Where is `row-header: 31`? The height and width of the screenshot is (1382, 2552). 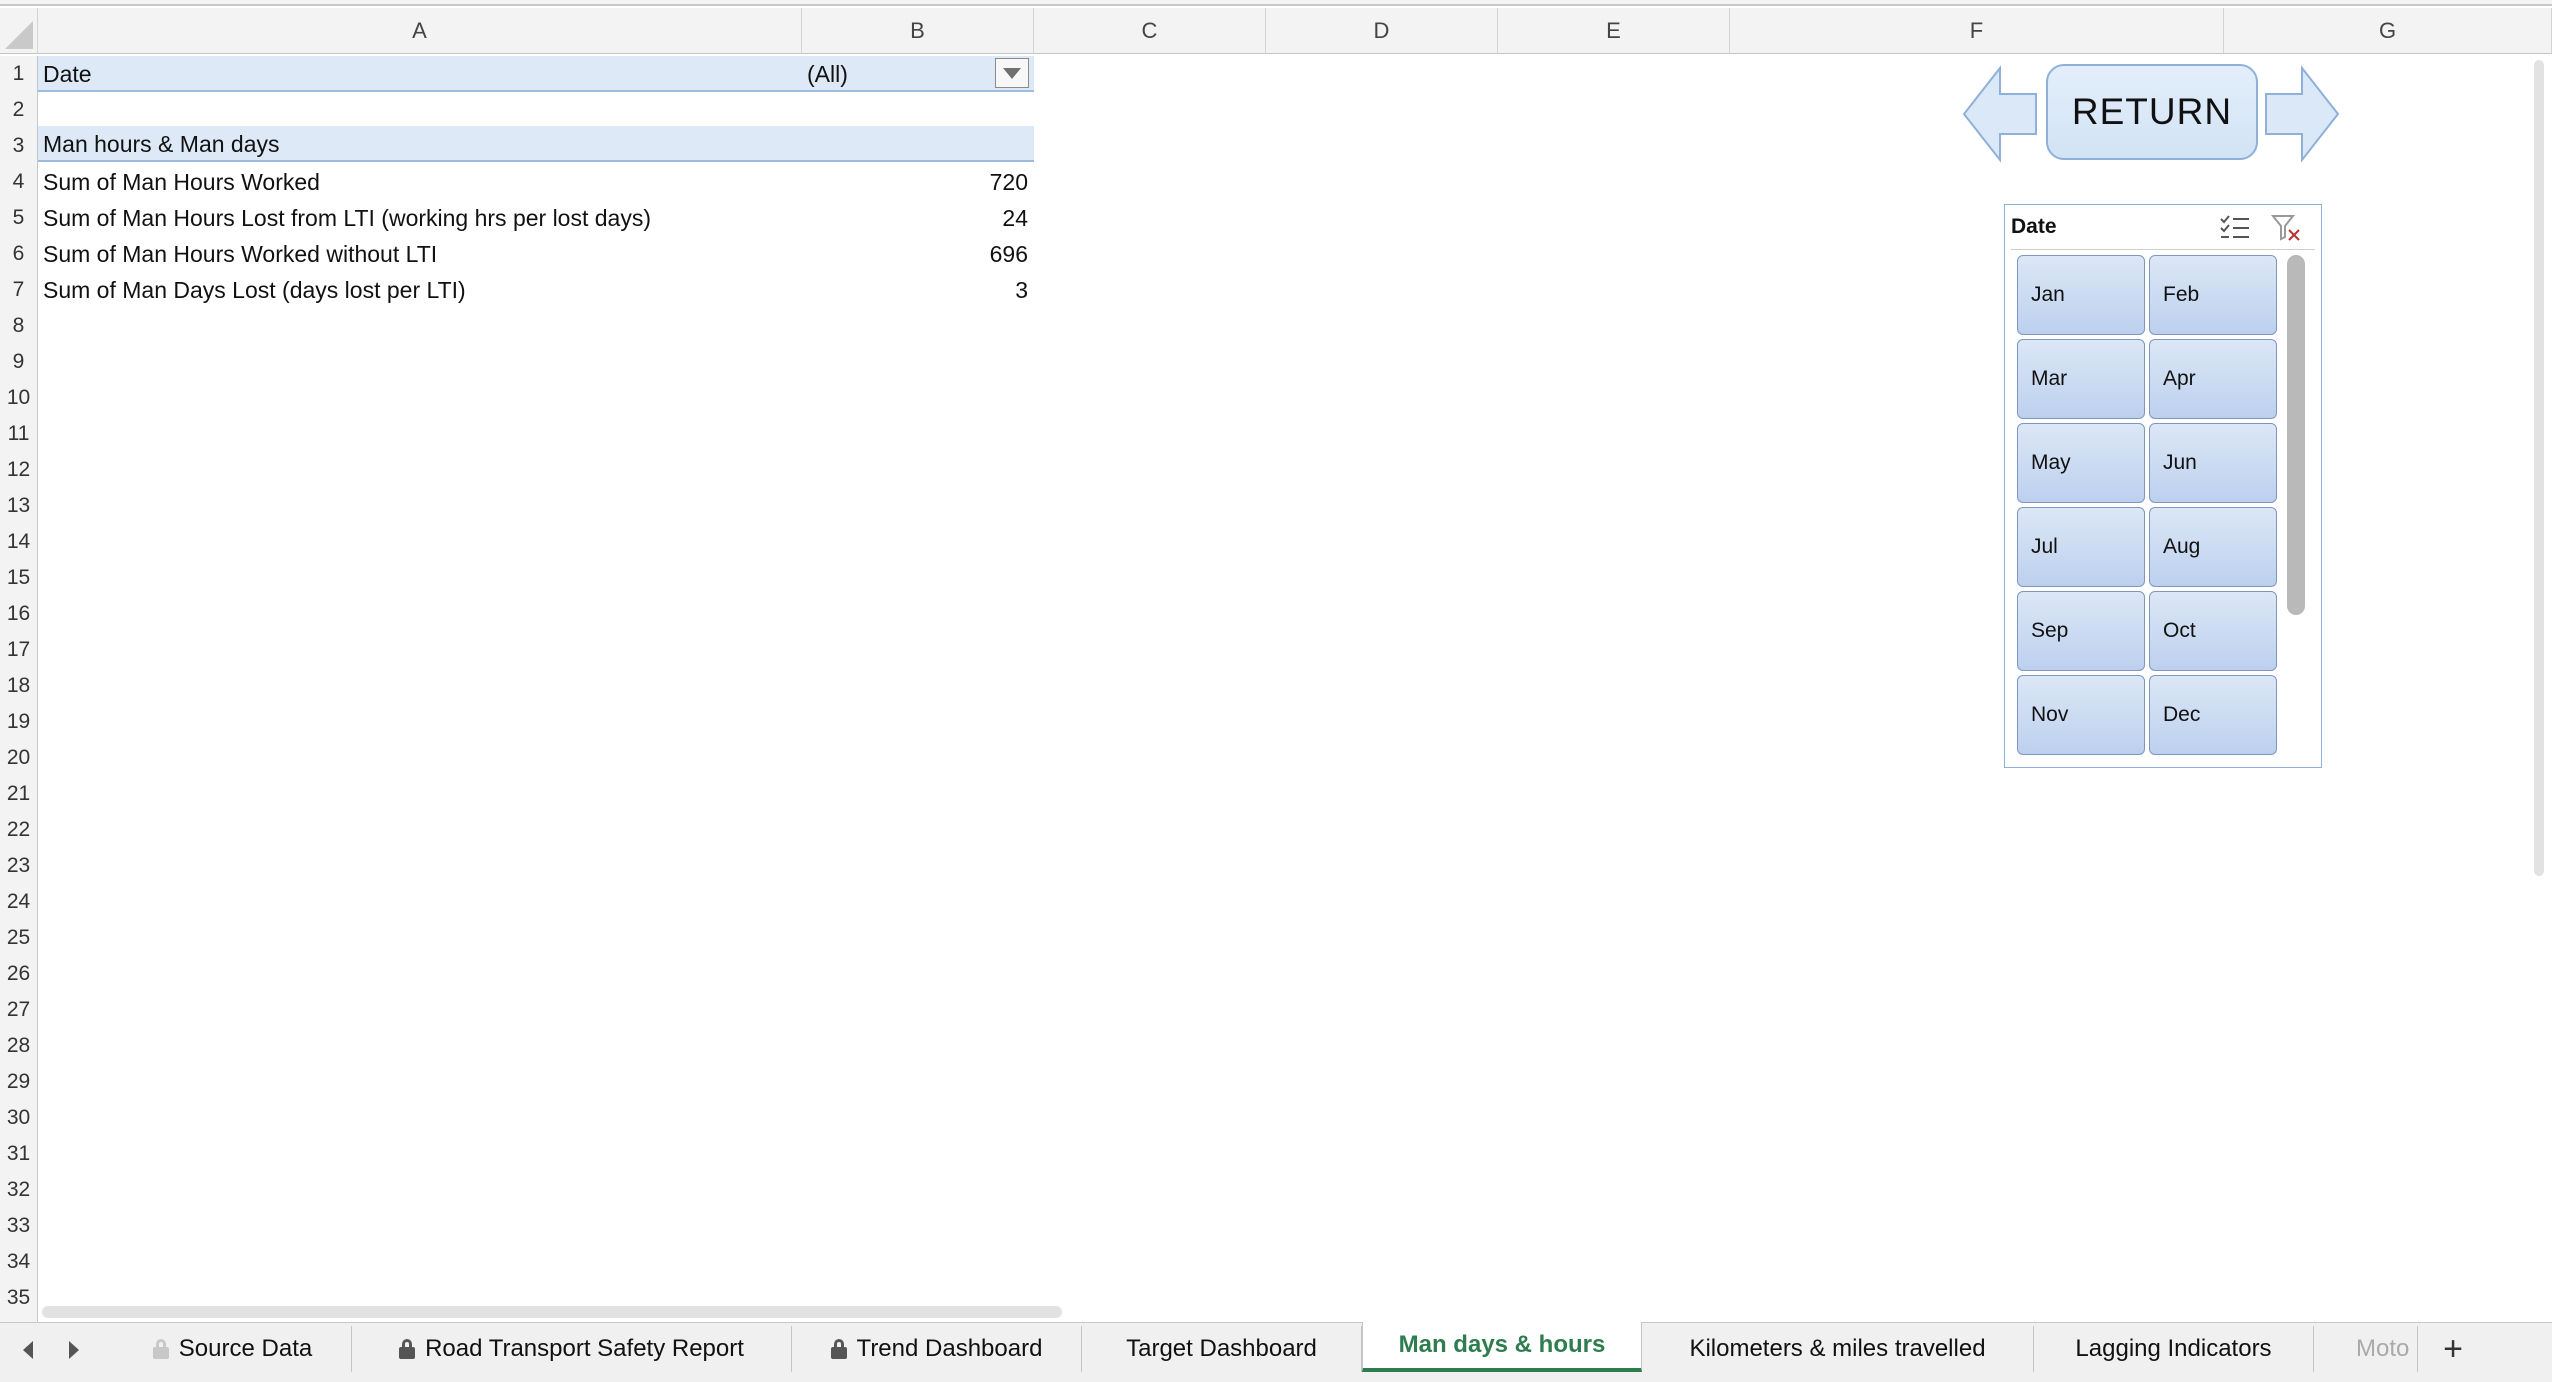 row-header: 31 is located at coordinates (19, 1154).